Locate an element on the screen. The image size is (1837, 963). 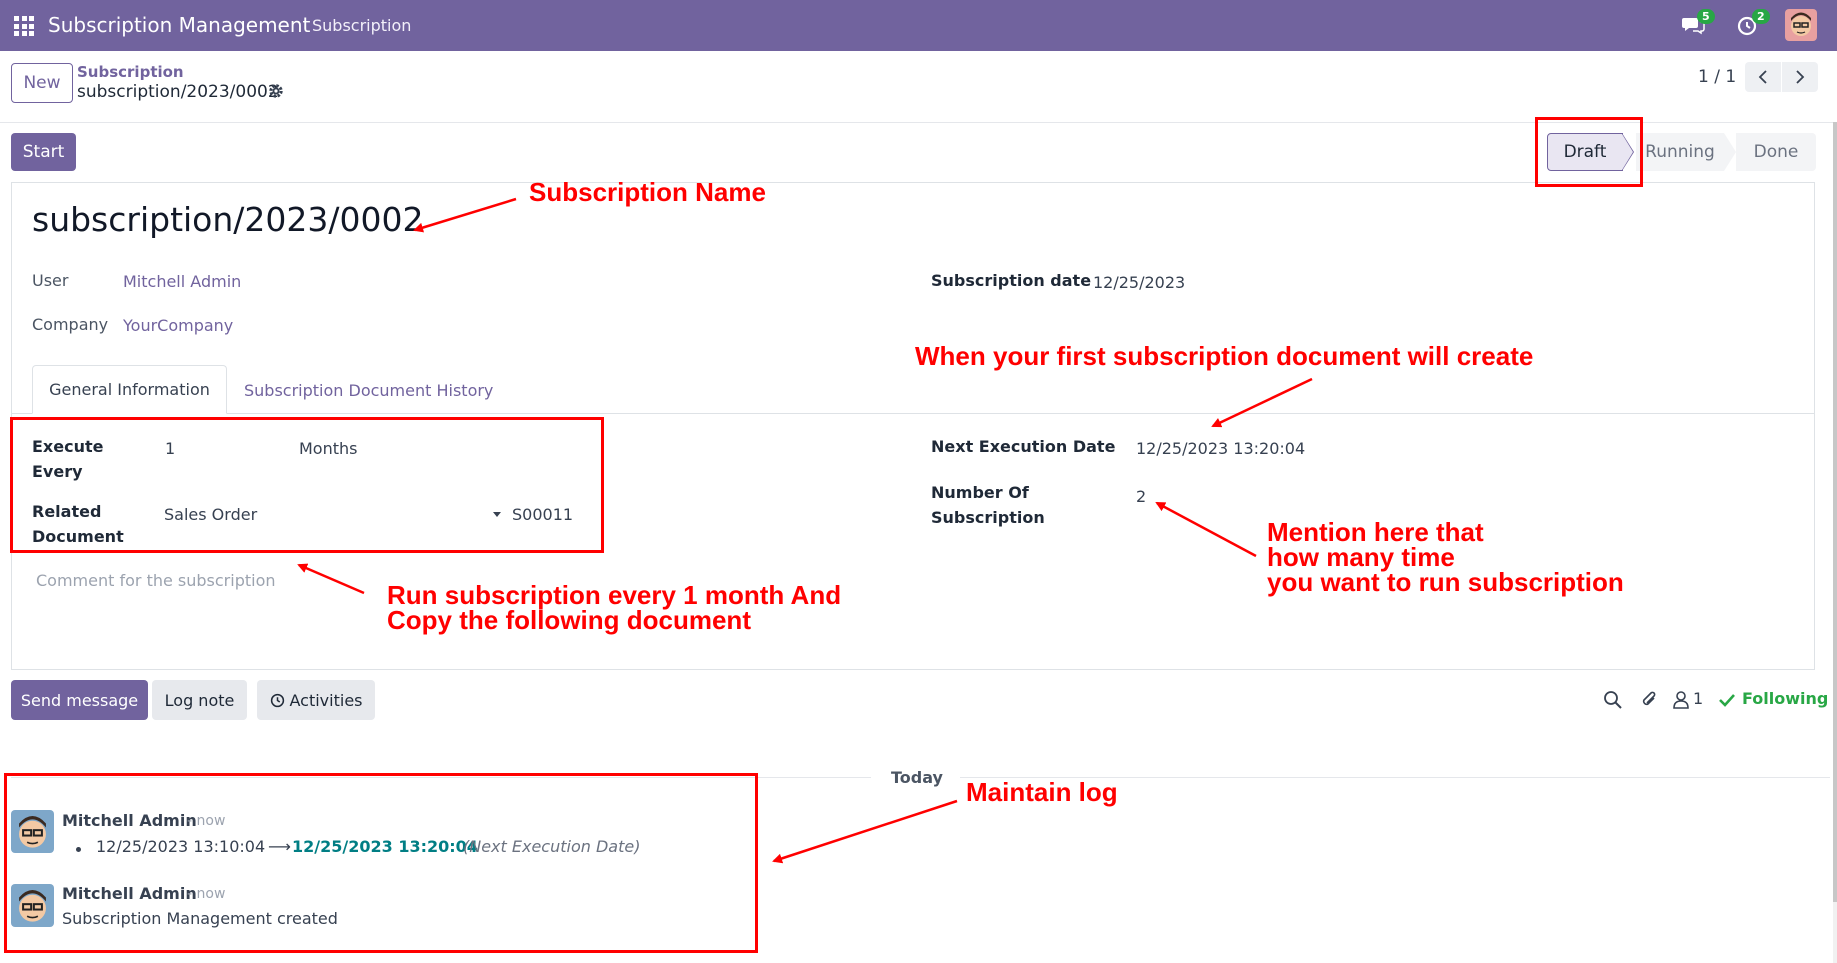
pager-prev-button is located at coordinates (1763, 77).